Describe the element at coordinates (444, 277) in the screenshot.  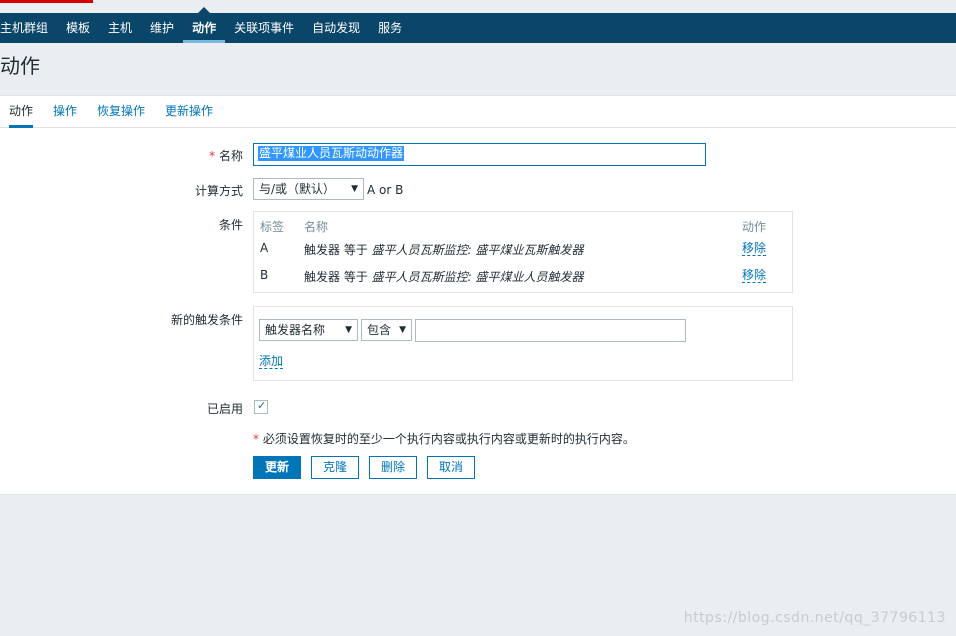
I see `condition-name: 触发器 等于 盛平人员瓦斯监控: 盛平煤业人员触发器` at that location.